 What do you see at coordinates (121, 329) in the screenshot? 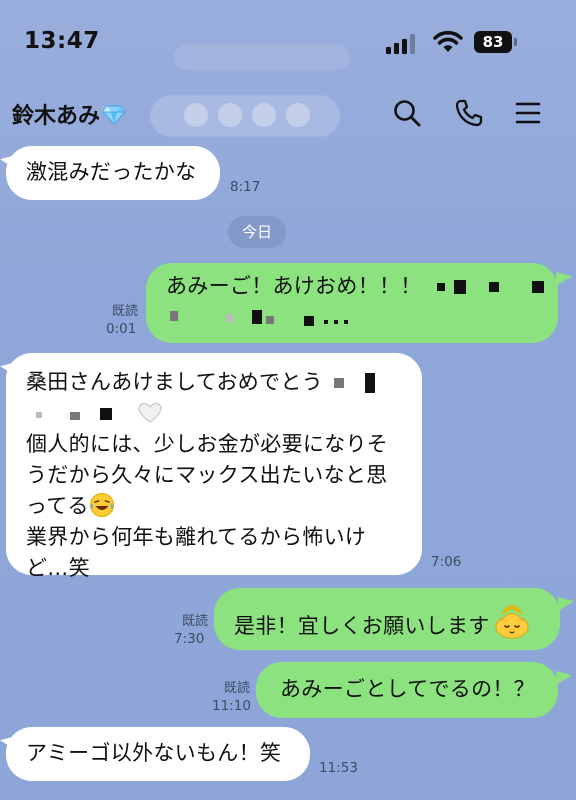
I see `message-time: 0:01` at bounding box center [121, 329].